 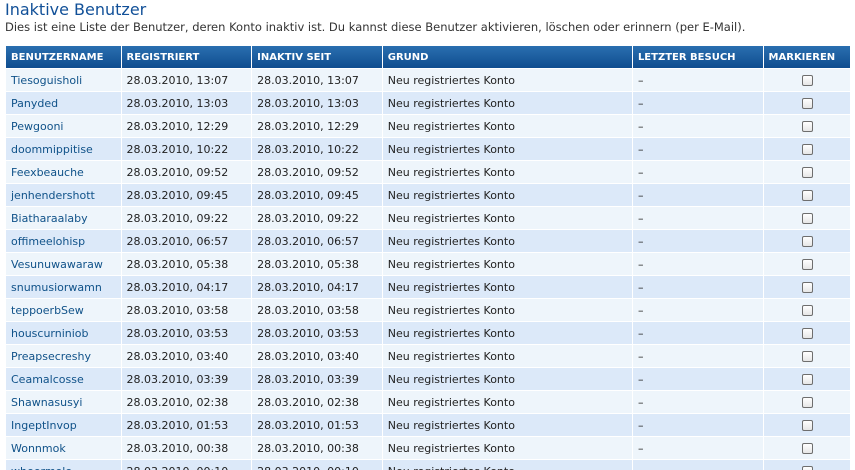 What do you see at coordinates (63, 402) in the screenshot?
I see `username-link: Shawnasusyi` at bounding box center [63, 402].